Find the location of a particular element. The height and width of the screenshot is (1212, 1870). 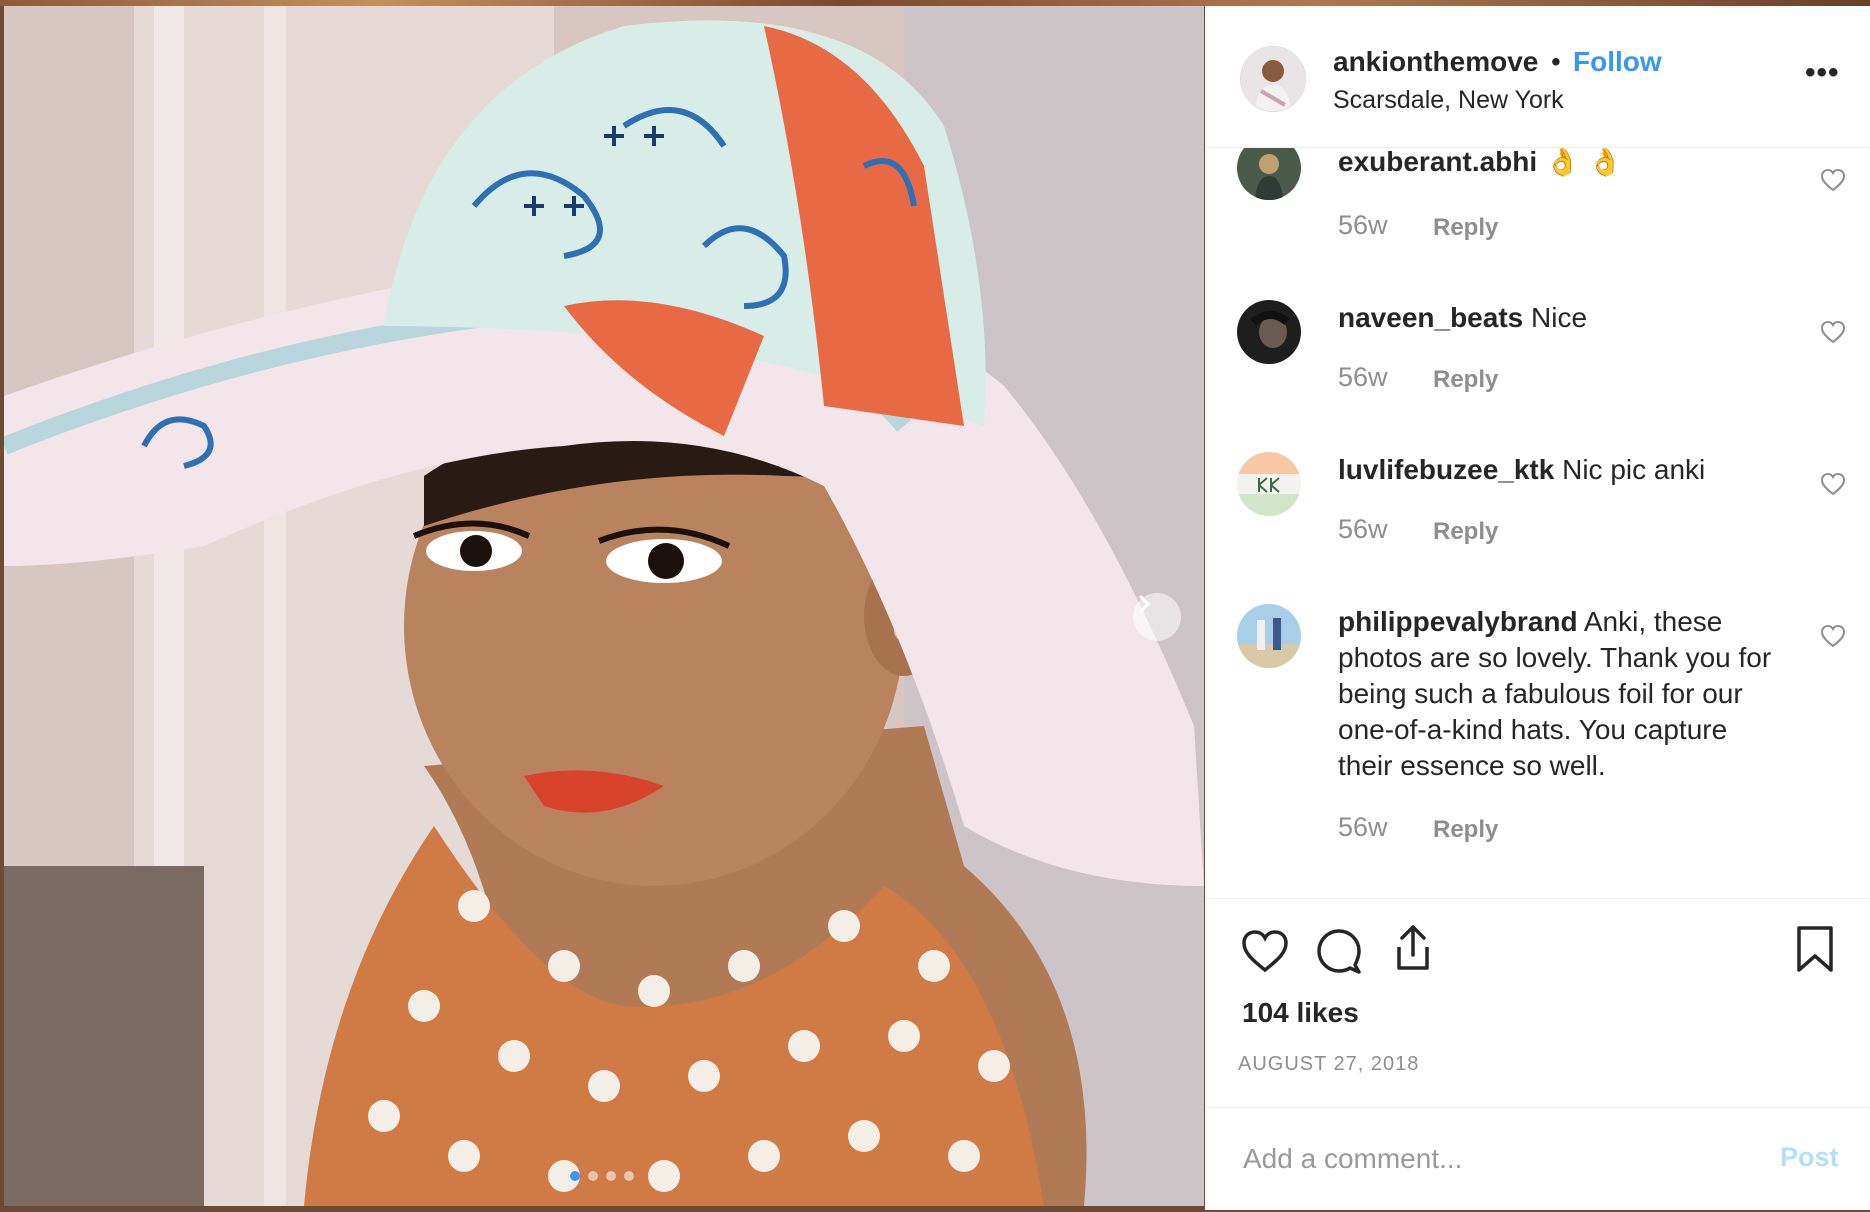

next-photo-button is located at coordinates (1157, 617).